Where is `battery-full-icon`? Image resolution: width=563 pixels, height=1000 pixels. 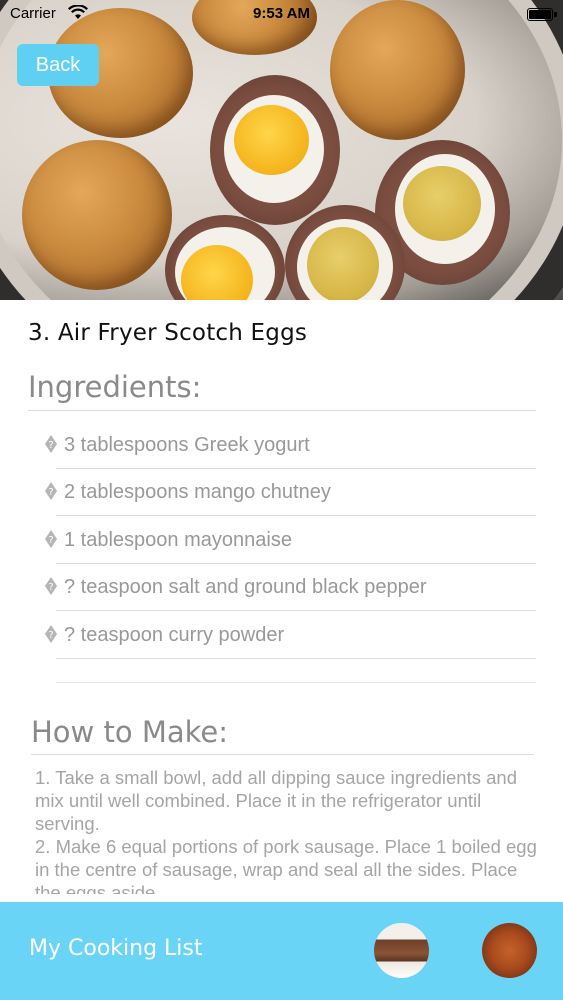 battery-full-icon is located at coordinates (542, 14).